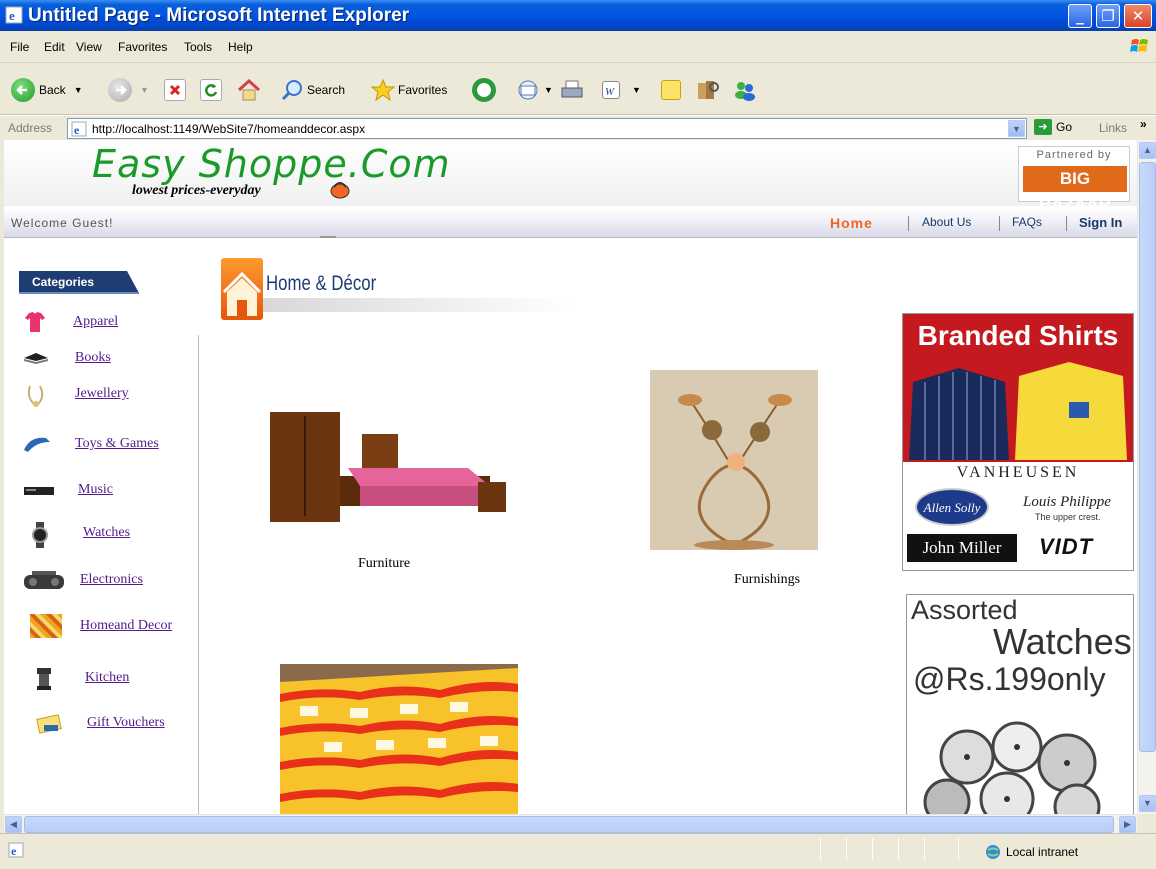 This screenshot has width=1156, height=869. I want to click on section-header: Home & Décor, so click(399, 290).